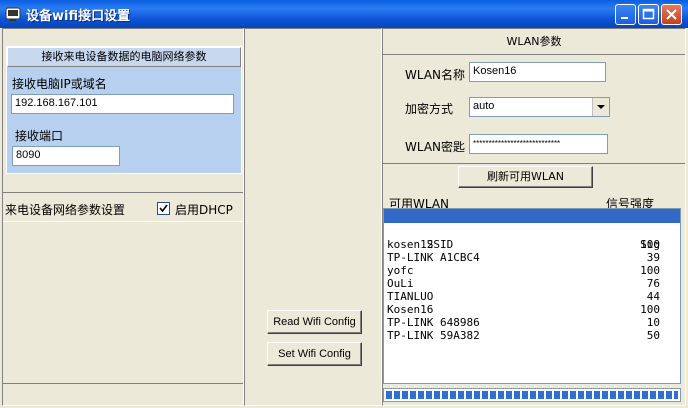 The height and width of the screenshot is (408, 688). I want to click on chevron-down-icon, so click(601, 107).